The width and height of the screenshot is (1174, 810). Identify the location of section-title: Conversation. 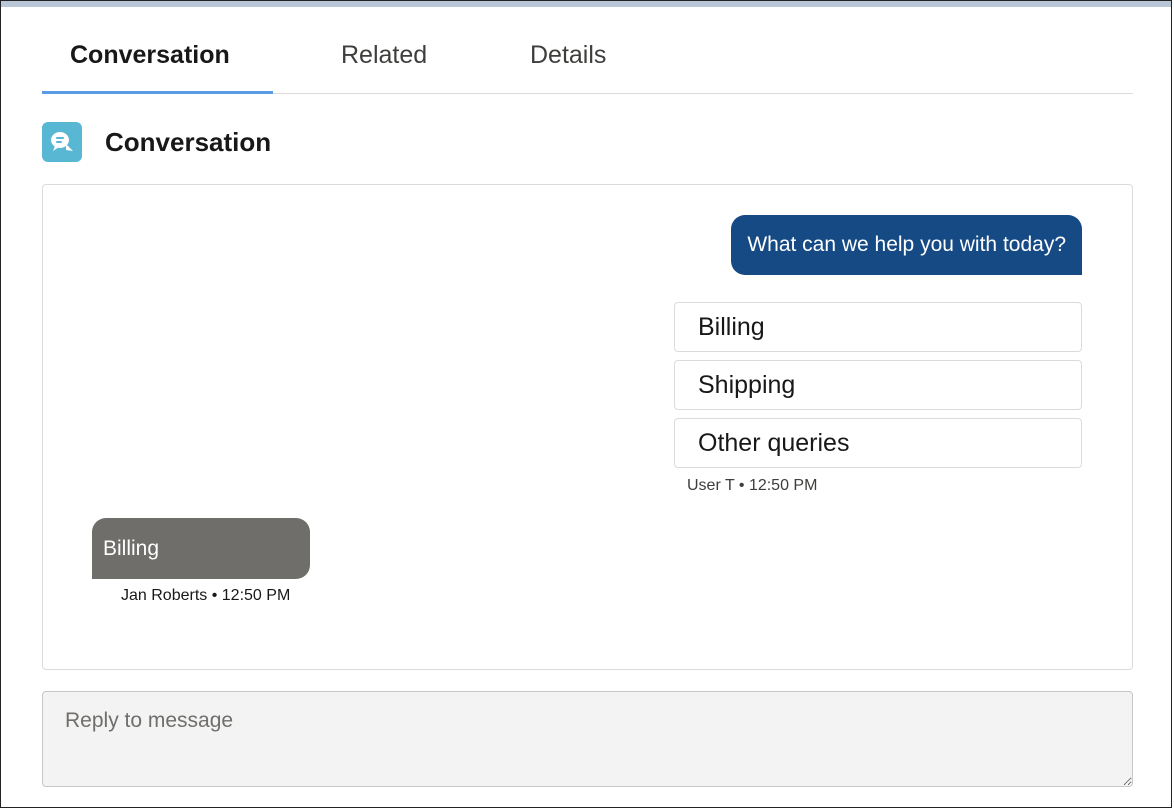
(188, 141).